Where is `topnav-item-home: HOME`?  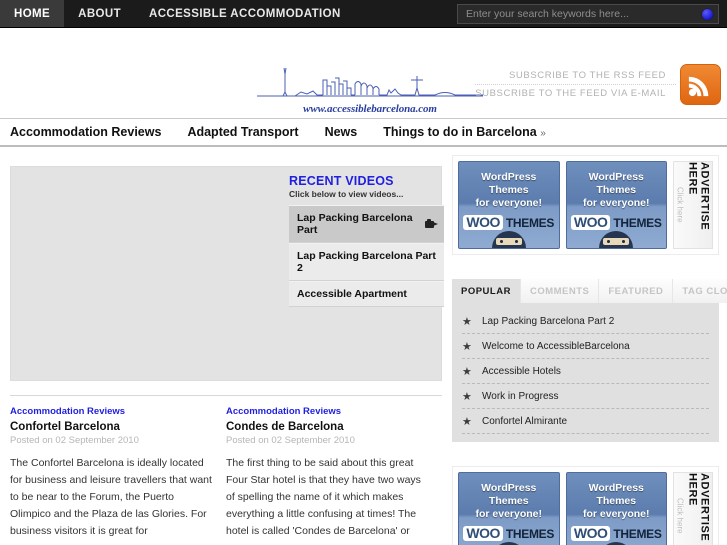 topnav-item-home: HOME is located at coordinates (32, 13).